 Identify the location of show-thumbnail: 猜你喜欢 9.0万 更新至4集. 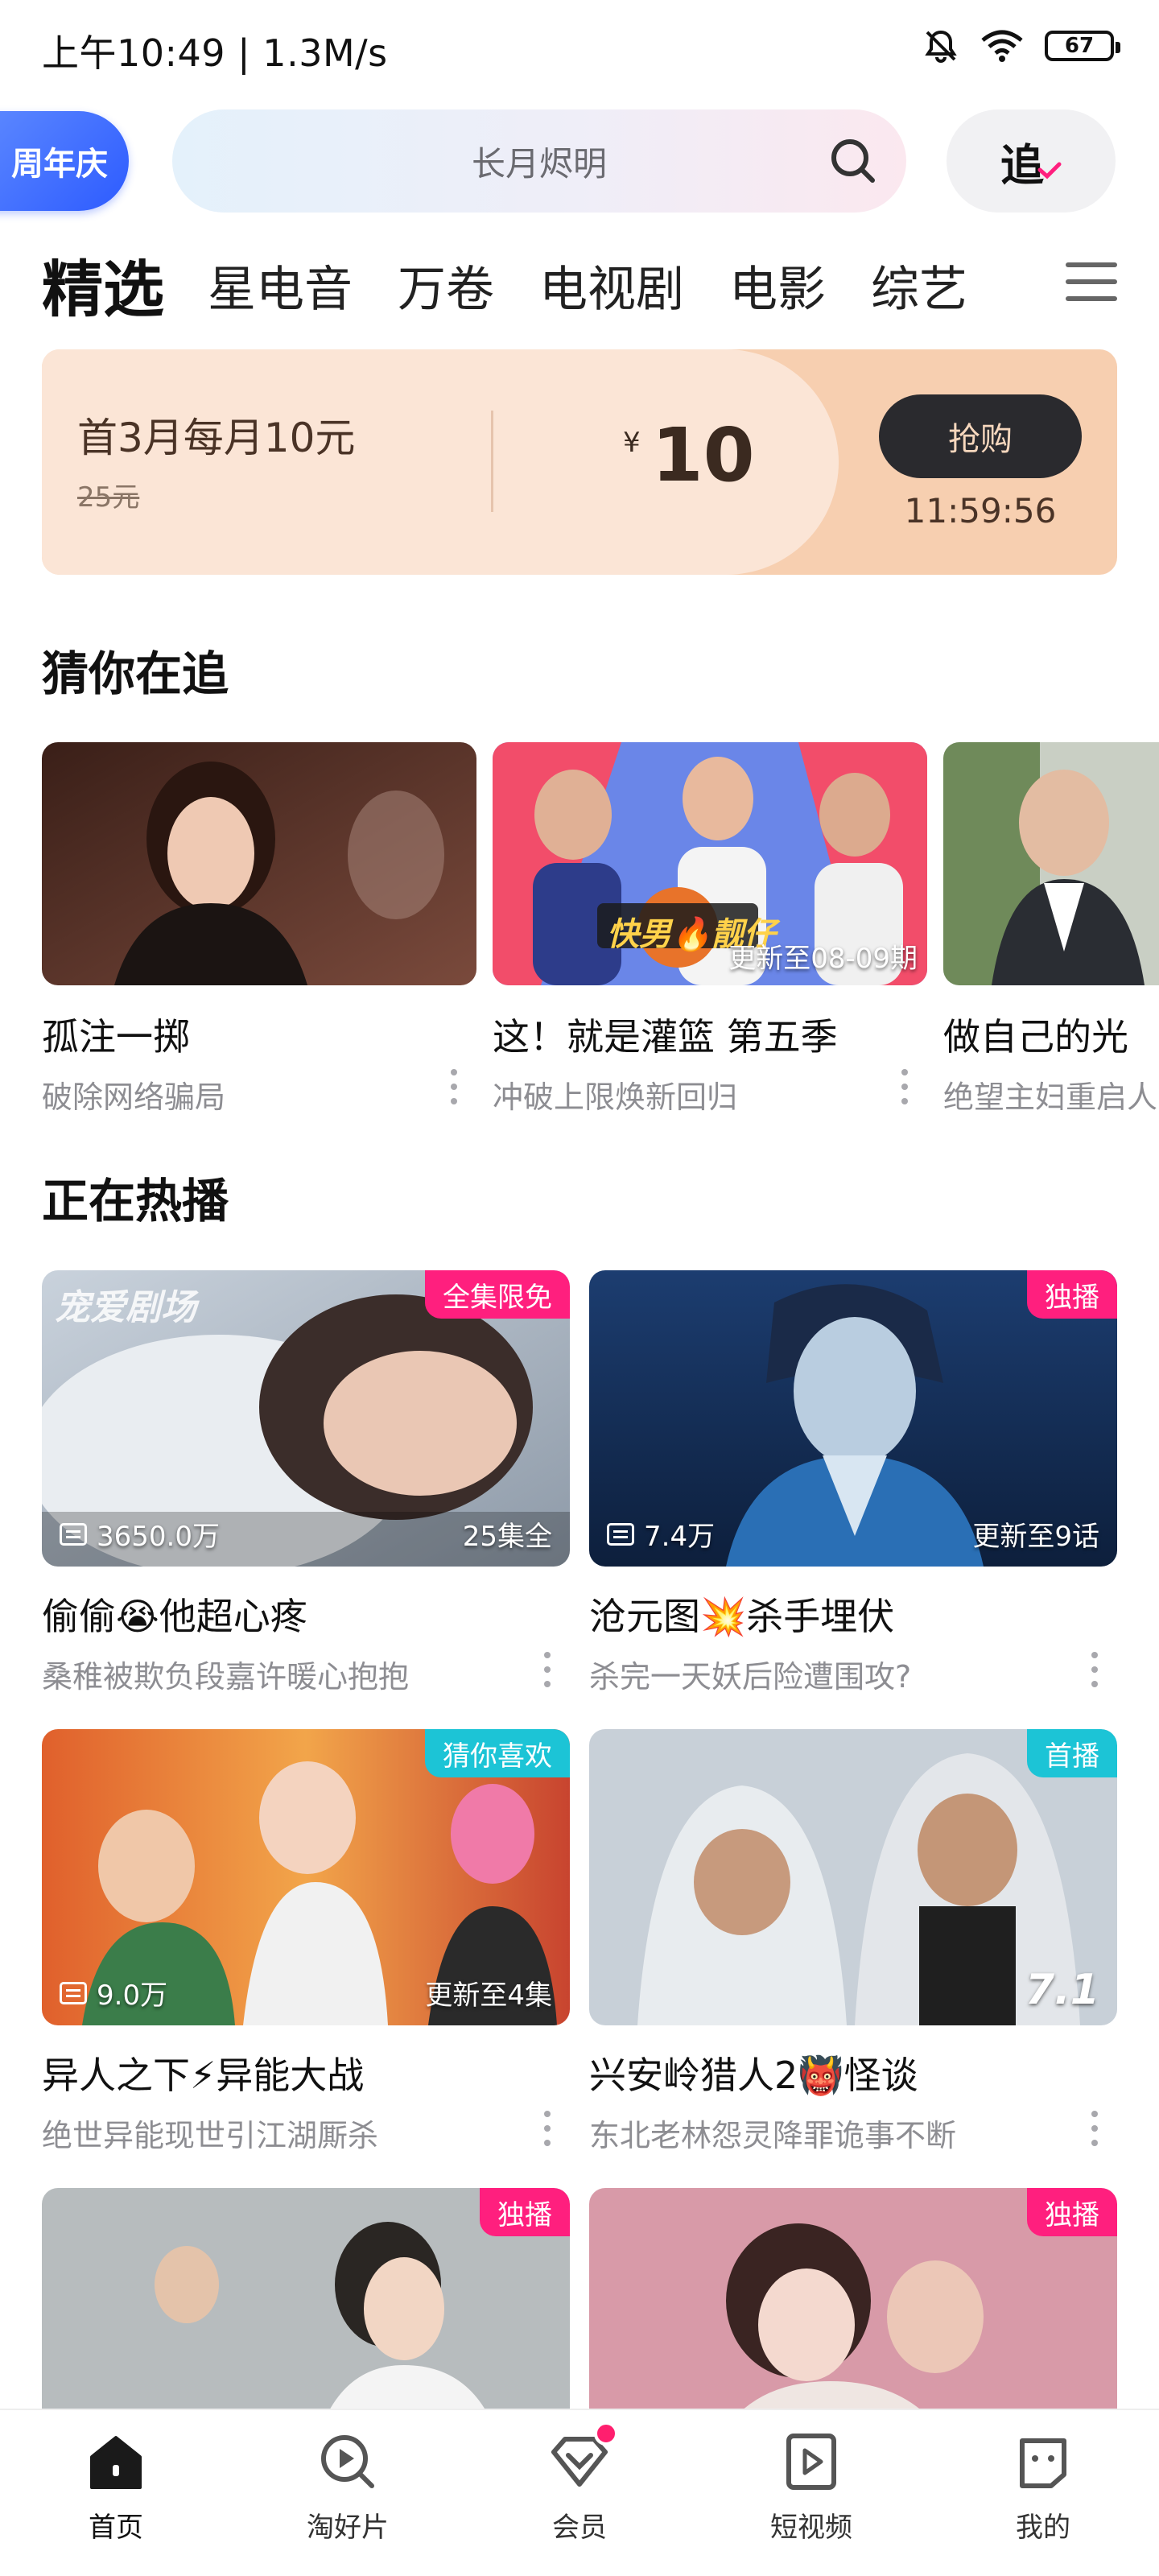
(306, 1877).